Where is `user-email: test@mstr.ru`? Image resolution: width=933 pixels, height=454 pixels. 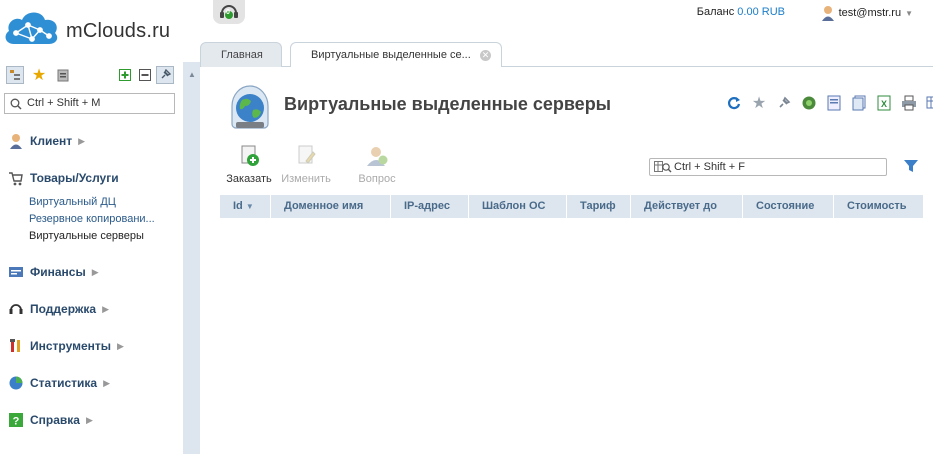 user-email: test@mstr.ru is located at coordinates (870, 13).